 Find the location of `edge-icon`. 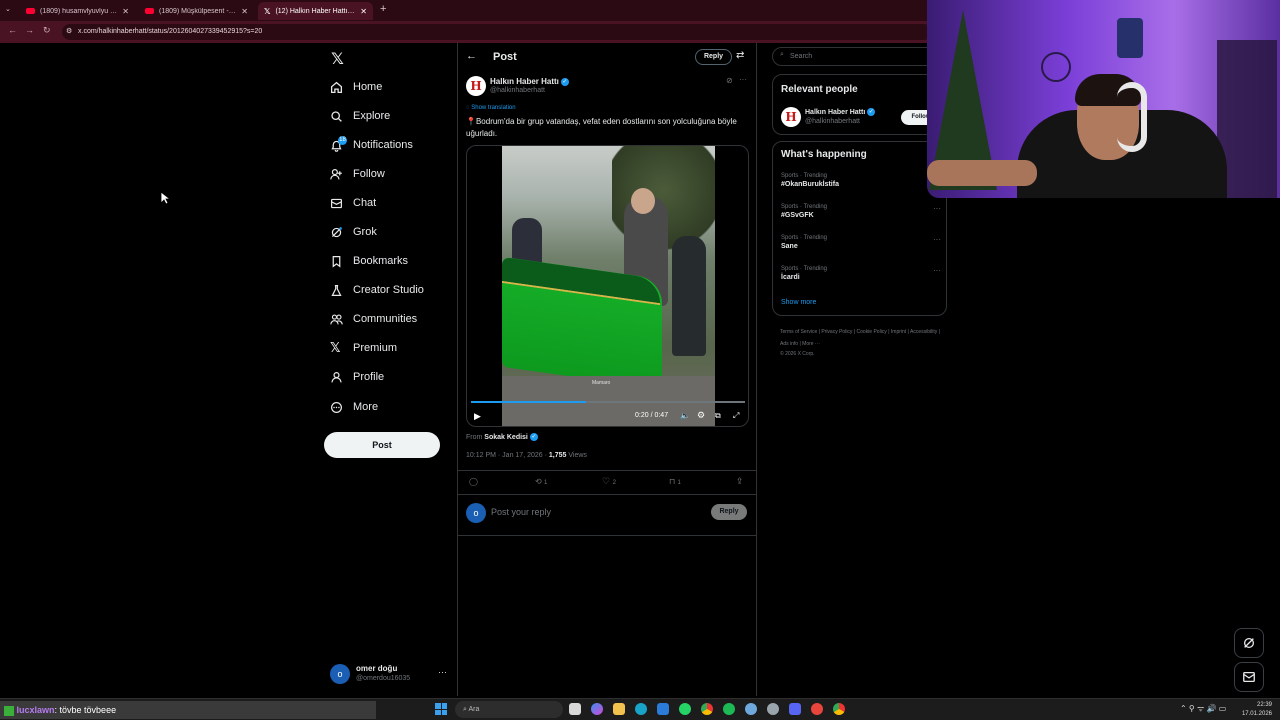

edge-icon is located at coordinates (641, 709).